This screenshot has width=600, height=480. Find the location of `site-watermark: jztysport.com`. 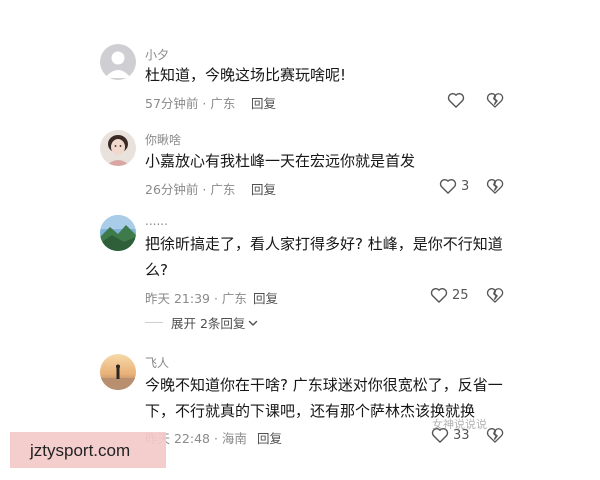

site-watermark: jztysport.com is located at coordinates (80, 450).